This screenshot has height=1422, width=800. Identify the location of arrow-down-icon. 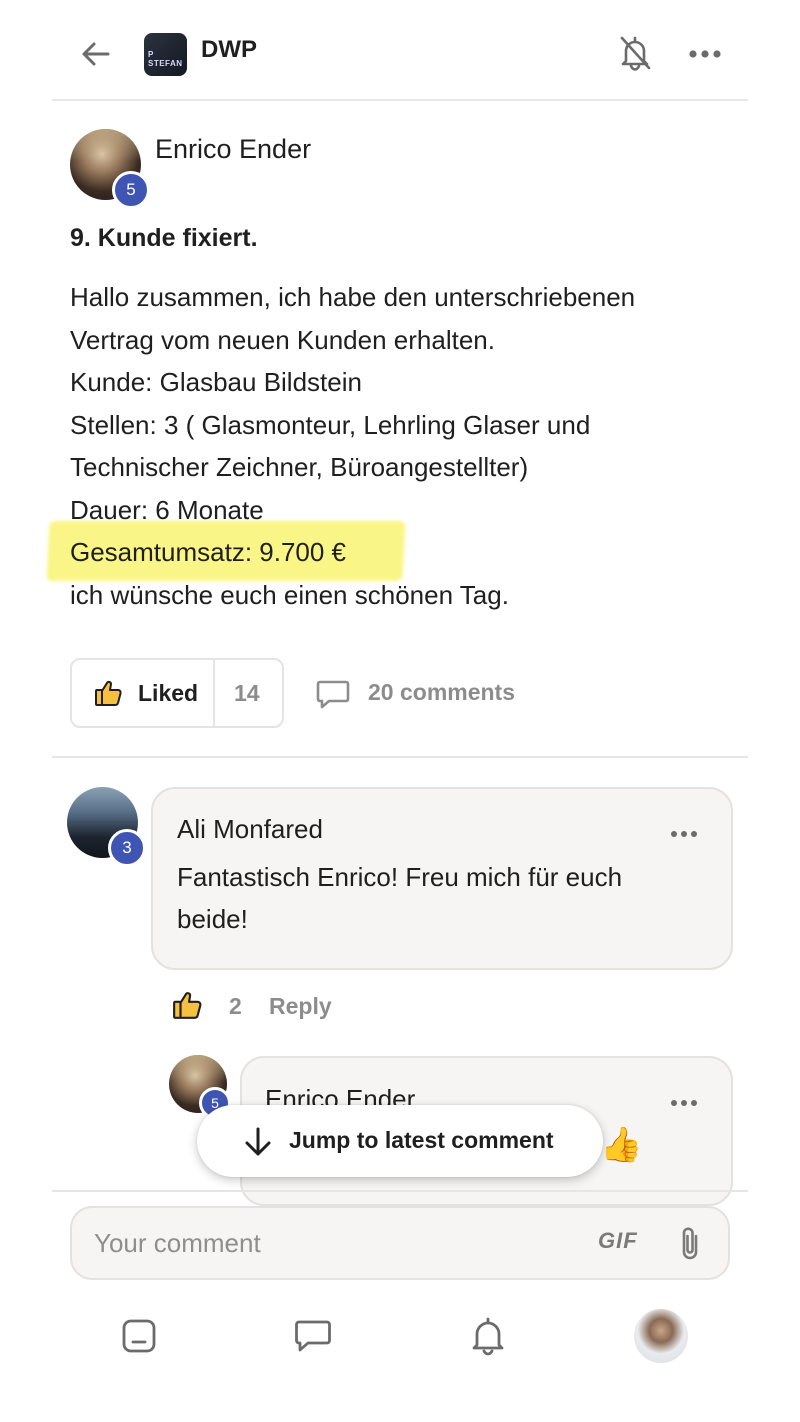
(258, 1142).